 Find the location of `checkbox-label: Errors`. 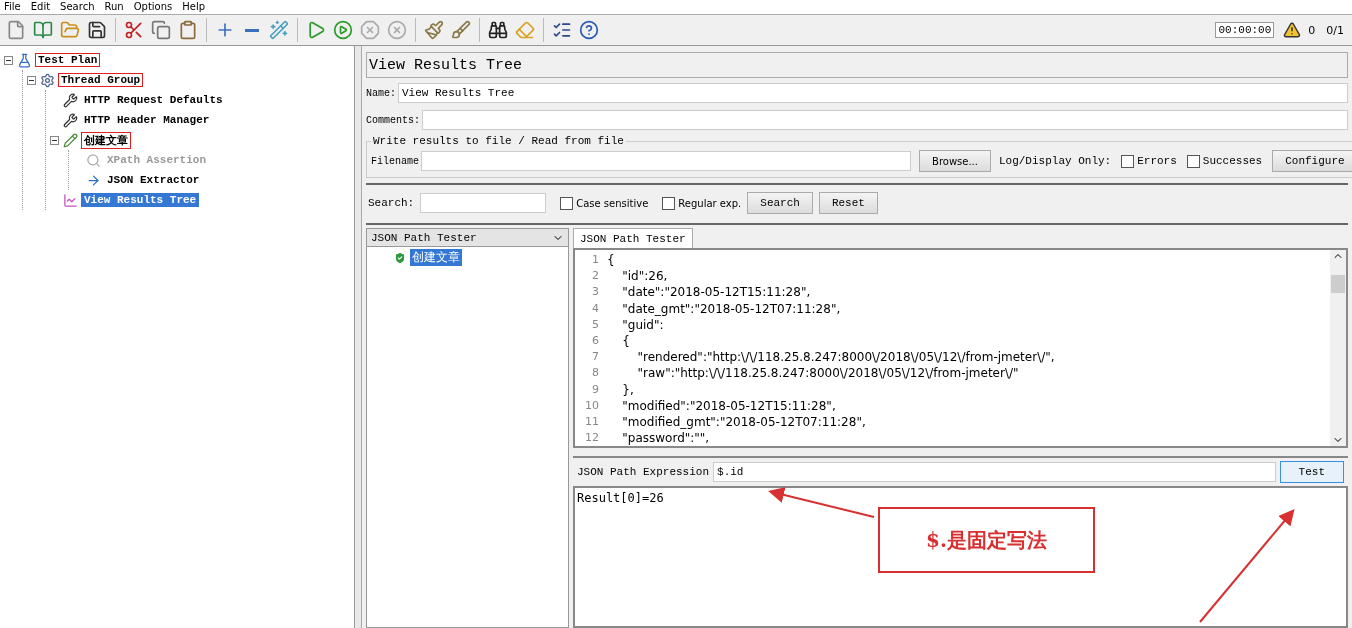

checkbox-label: Errors is located at coordinates (1157, 161).